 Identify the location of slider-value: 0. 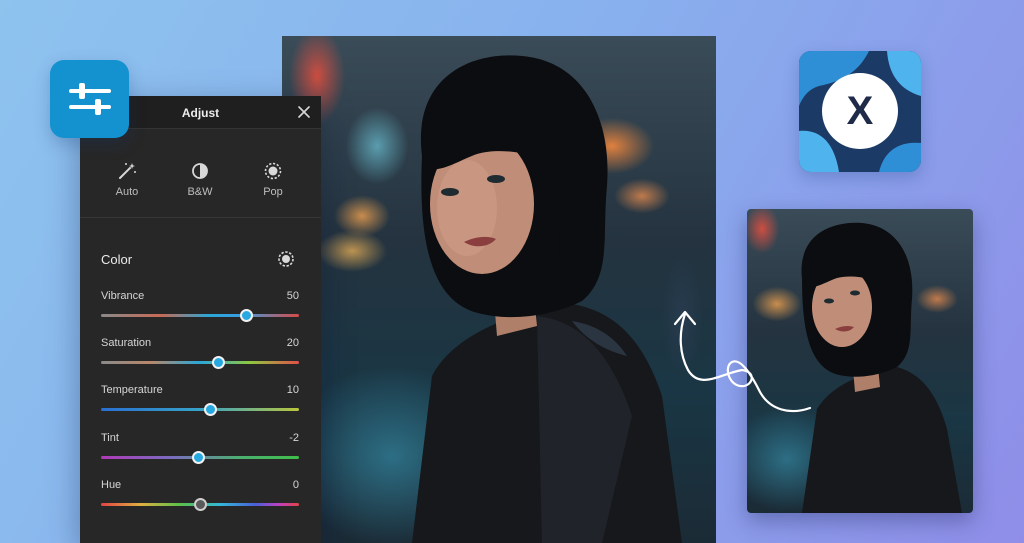
(295, 485).